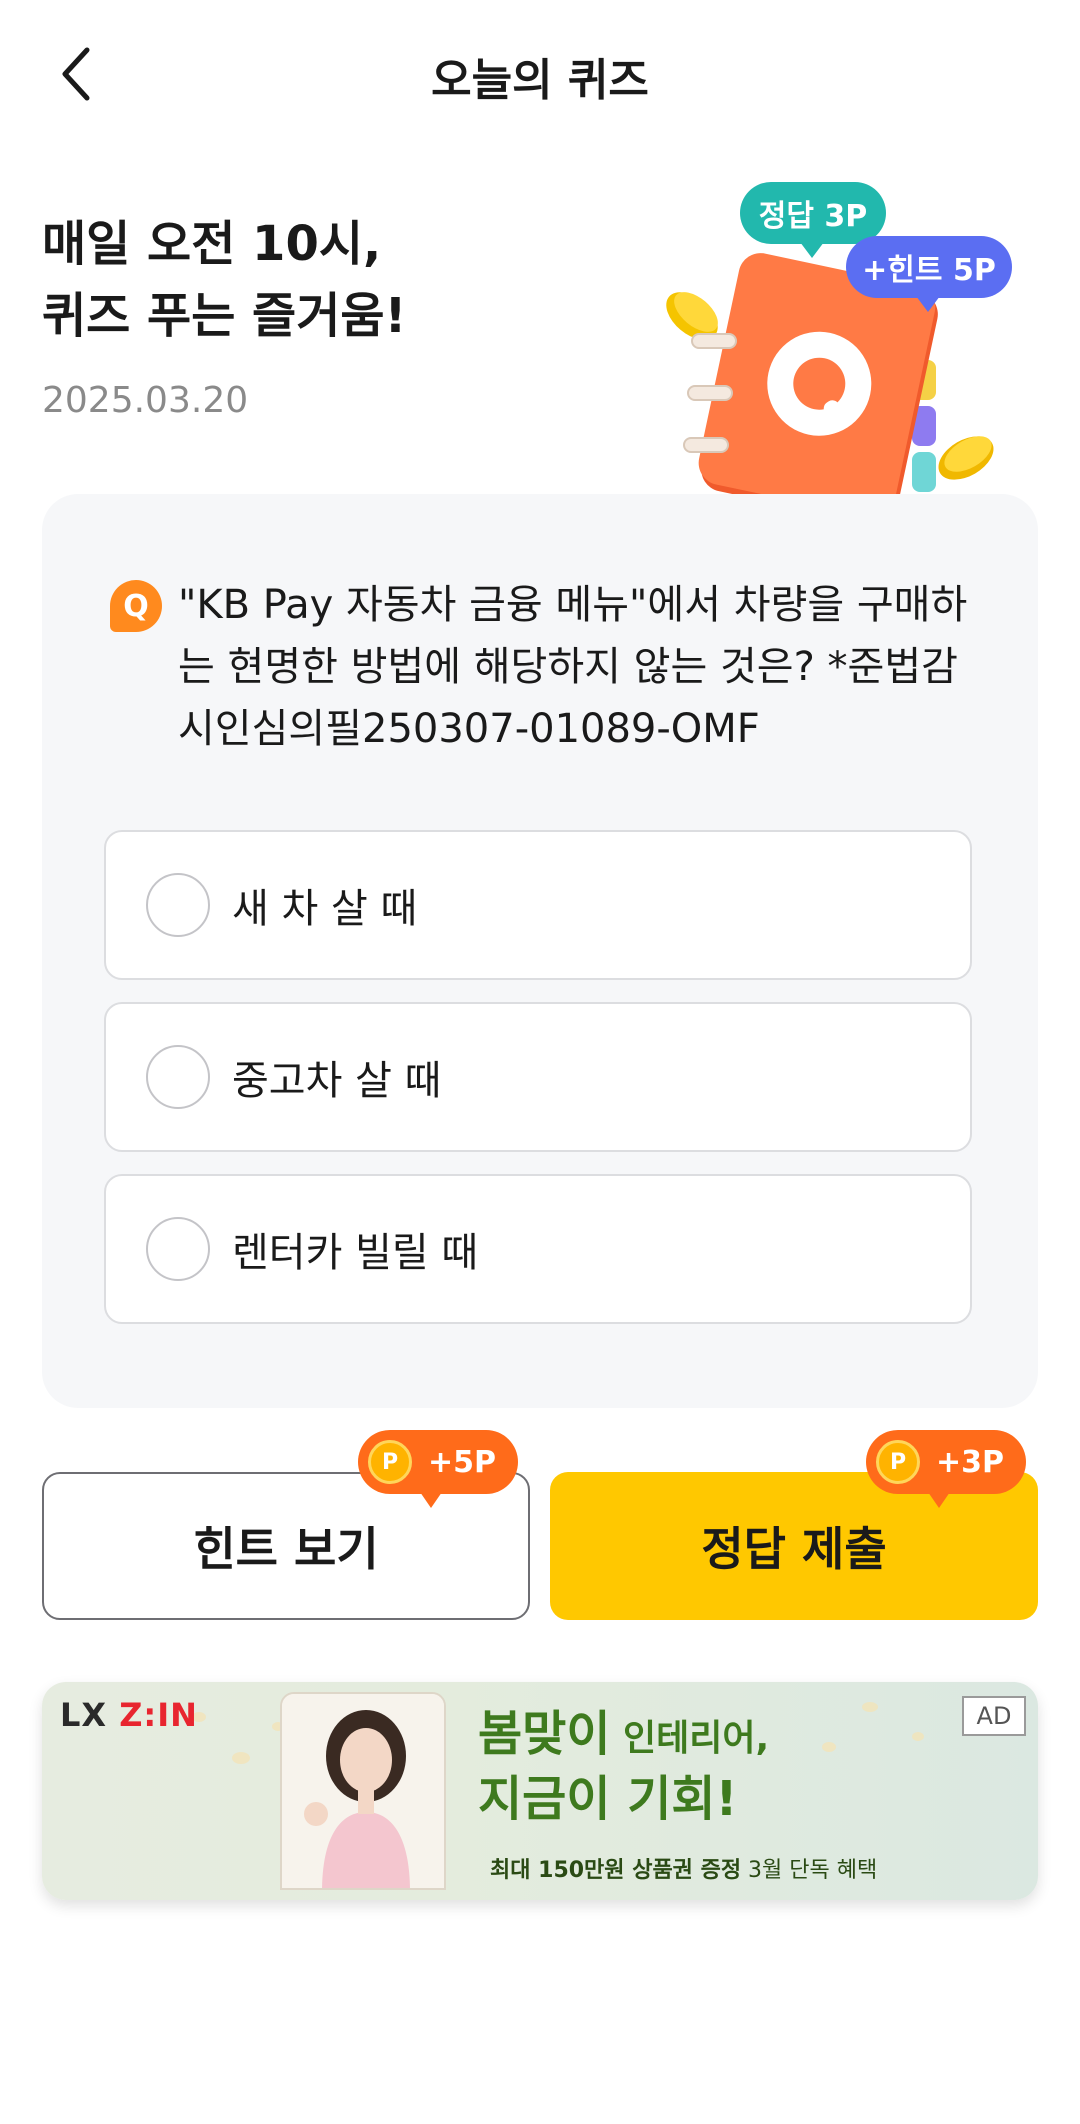 The height and width of the screenshot is (2124, 1080). I want to click on ad-headline-suffix: 인테리어,, so click(690, 1738).